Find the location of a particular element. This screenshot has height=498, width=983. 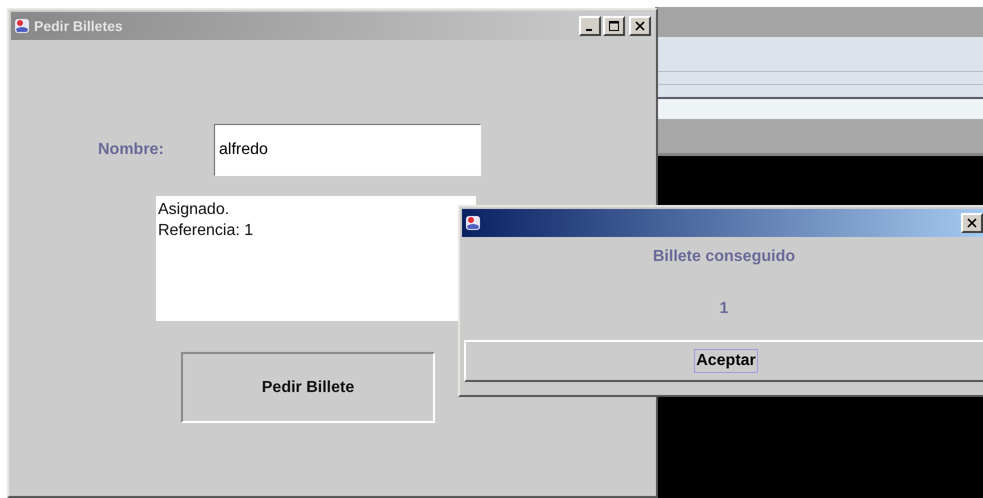

accept-button: Aceptar is located at coordinates (723, 361).